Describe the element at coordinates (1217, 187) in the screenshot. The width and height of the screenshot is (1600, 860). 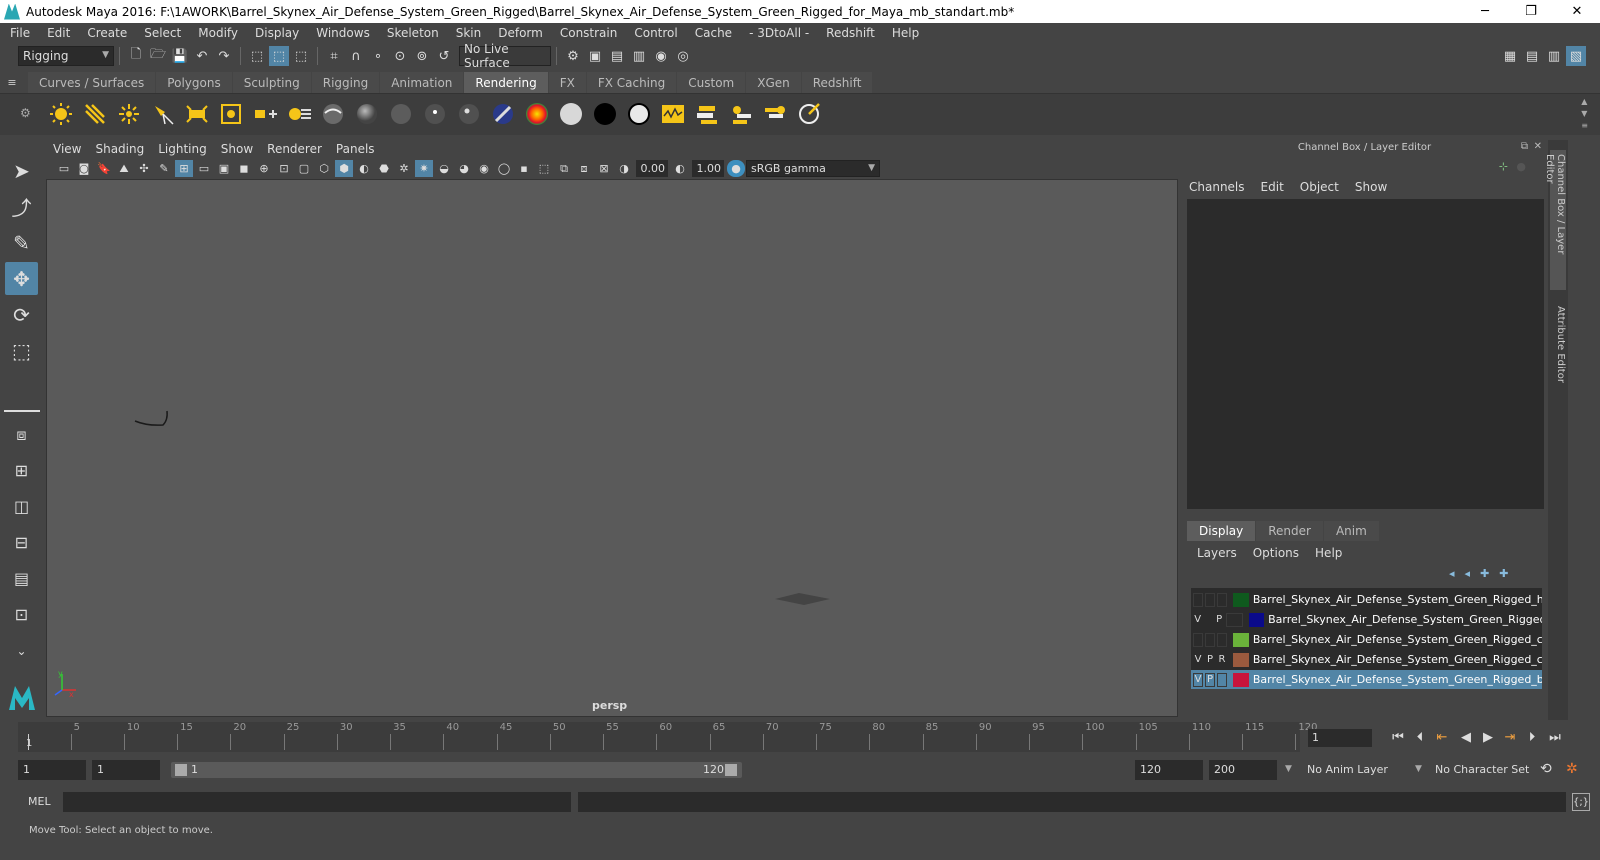
I see `channel-menu-channels: Channels` at that location.